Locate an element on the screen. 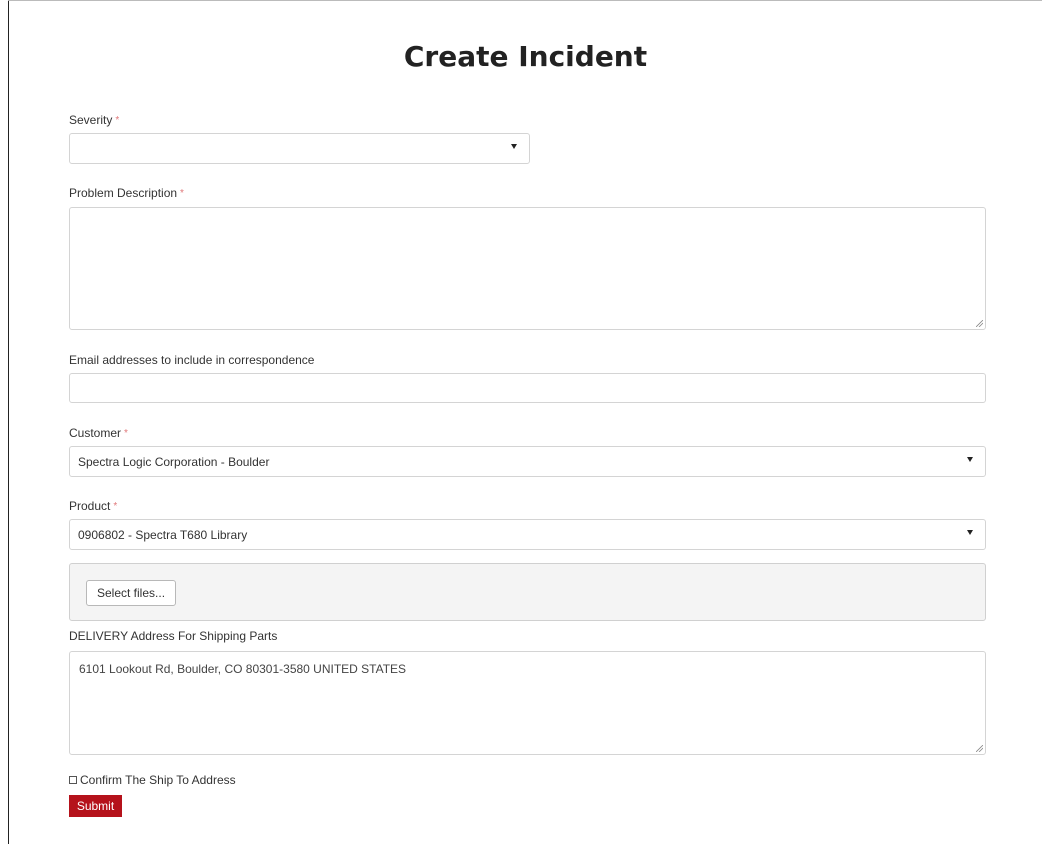 Image resolution: width=1042 pixels, height=844 pixels. page-border-left is located at coordinates (8, 422).